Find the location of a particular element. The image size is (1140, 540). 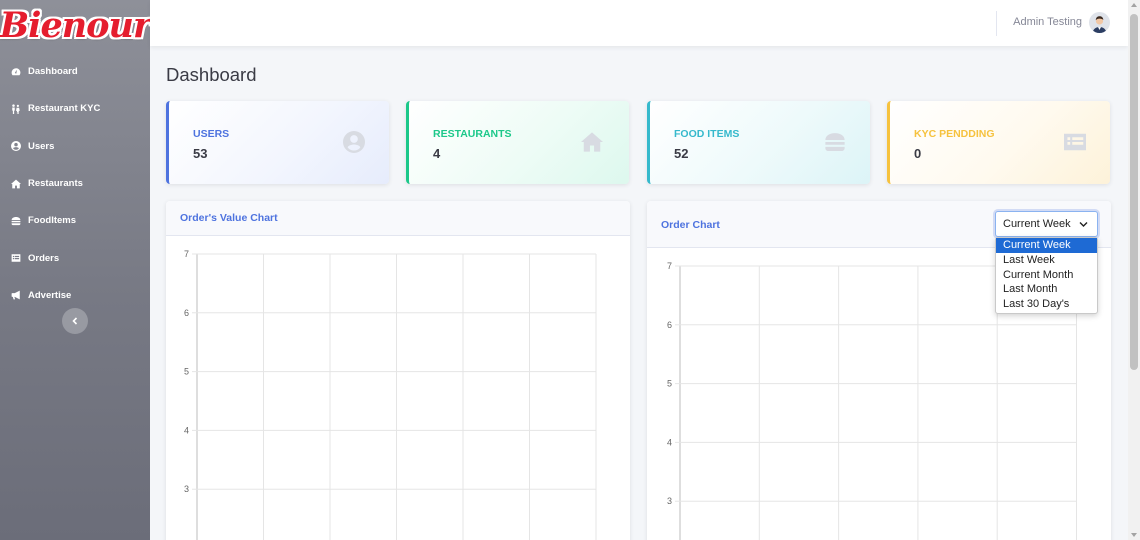

chart-title: Order Chart is located at coordinates (690, 225).